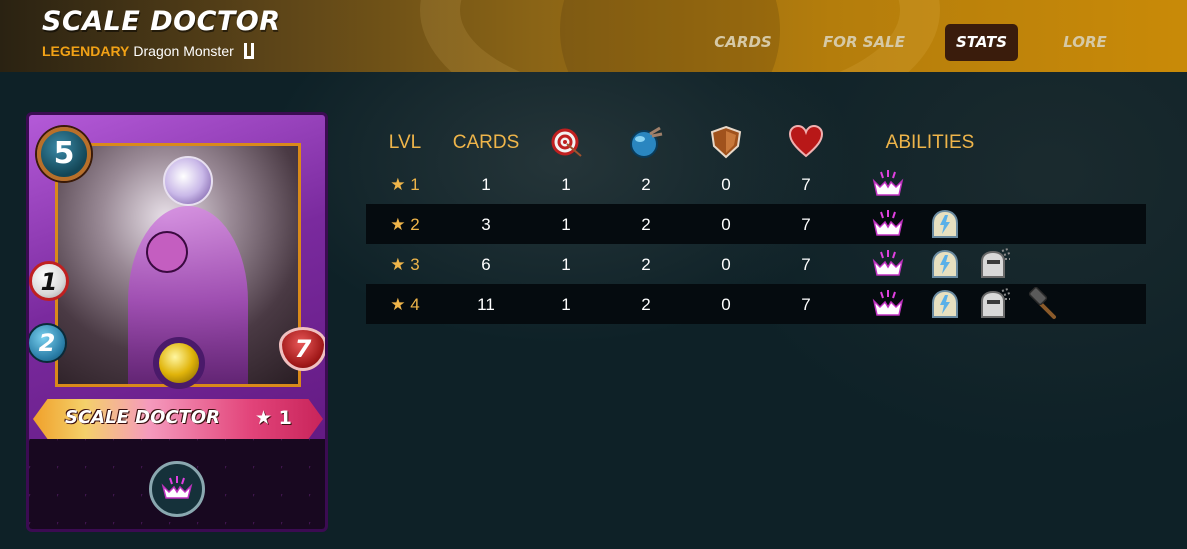 This screenshot has height=549, width=1187. Describe the element at coordinates (1085, 42) in the screenshot. I see `tab-lore: LORE` at that location.